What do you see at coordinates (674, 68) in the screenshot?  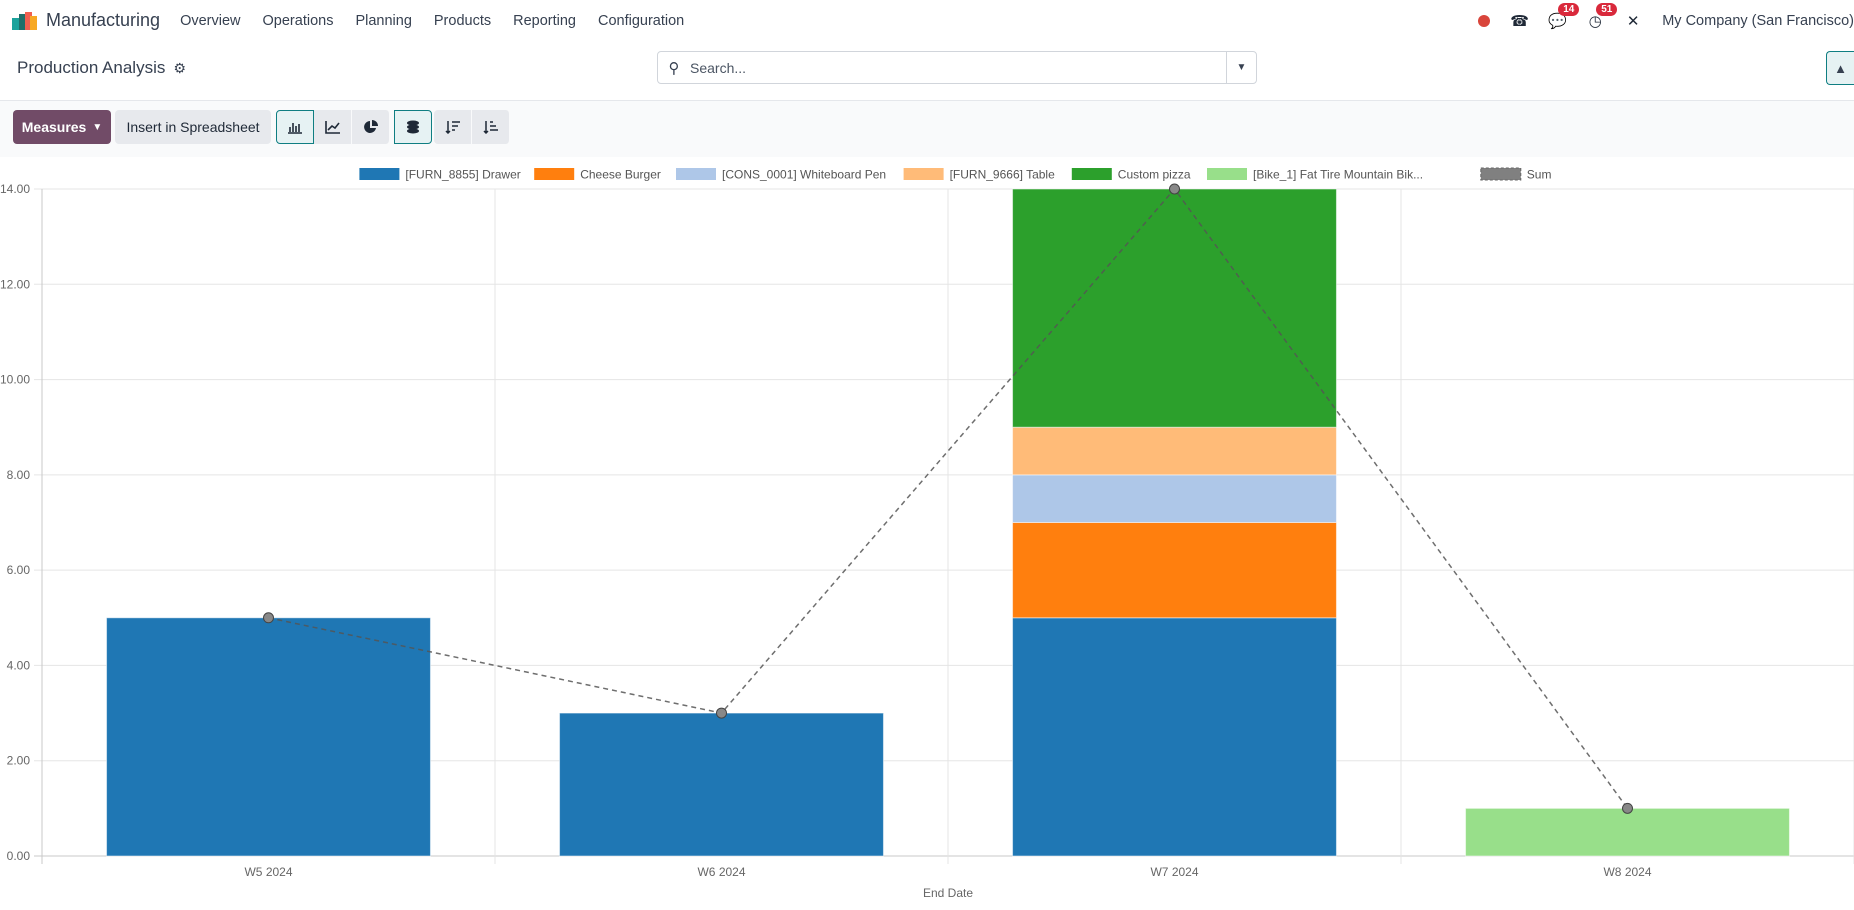 I see `search-icon: ⚲` at bounding box center [674, 68].